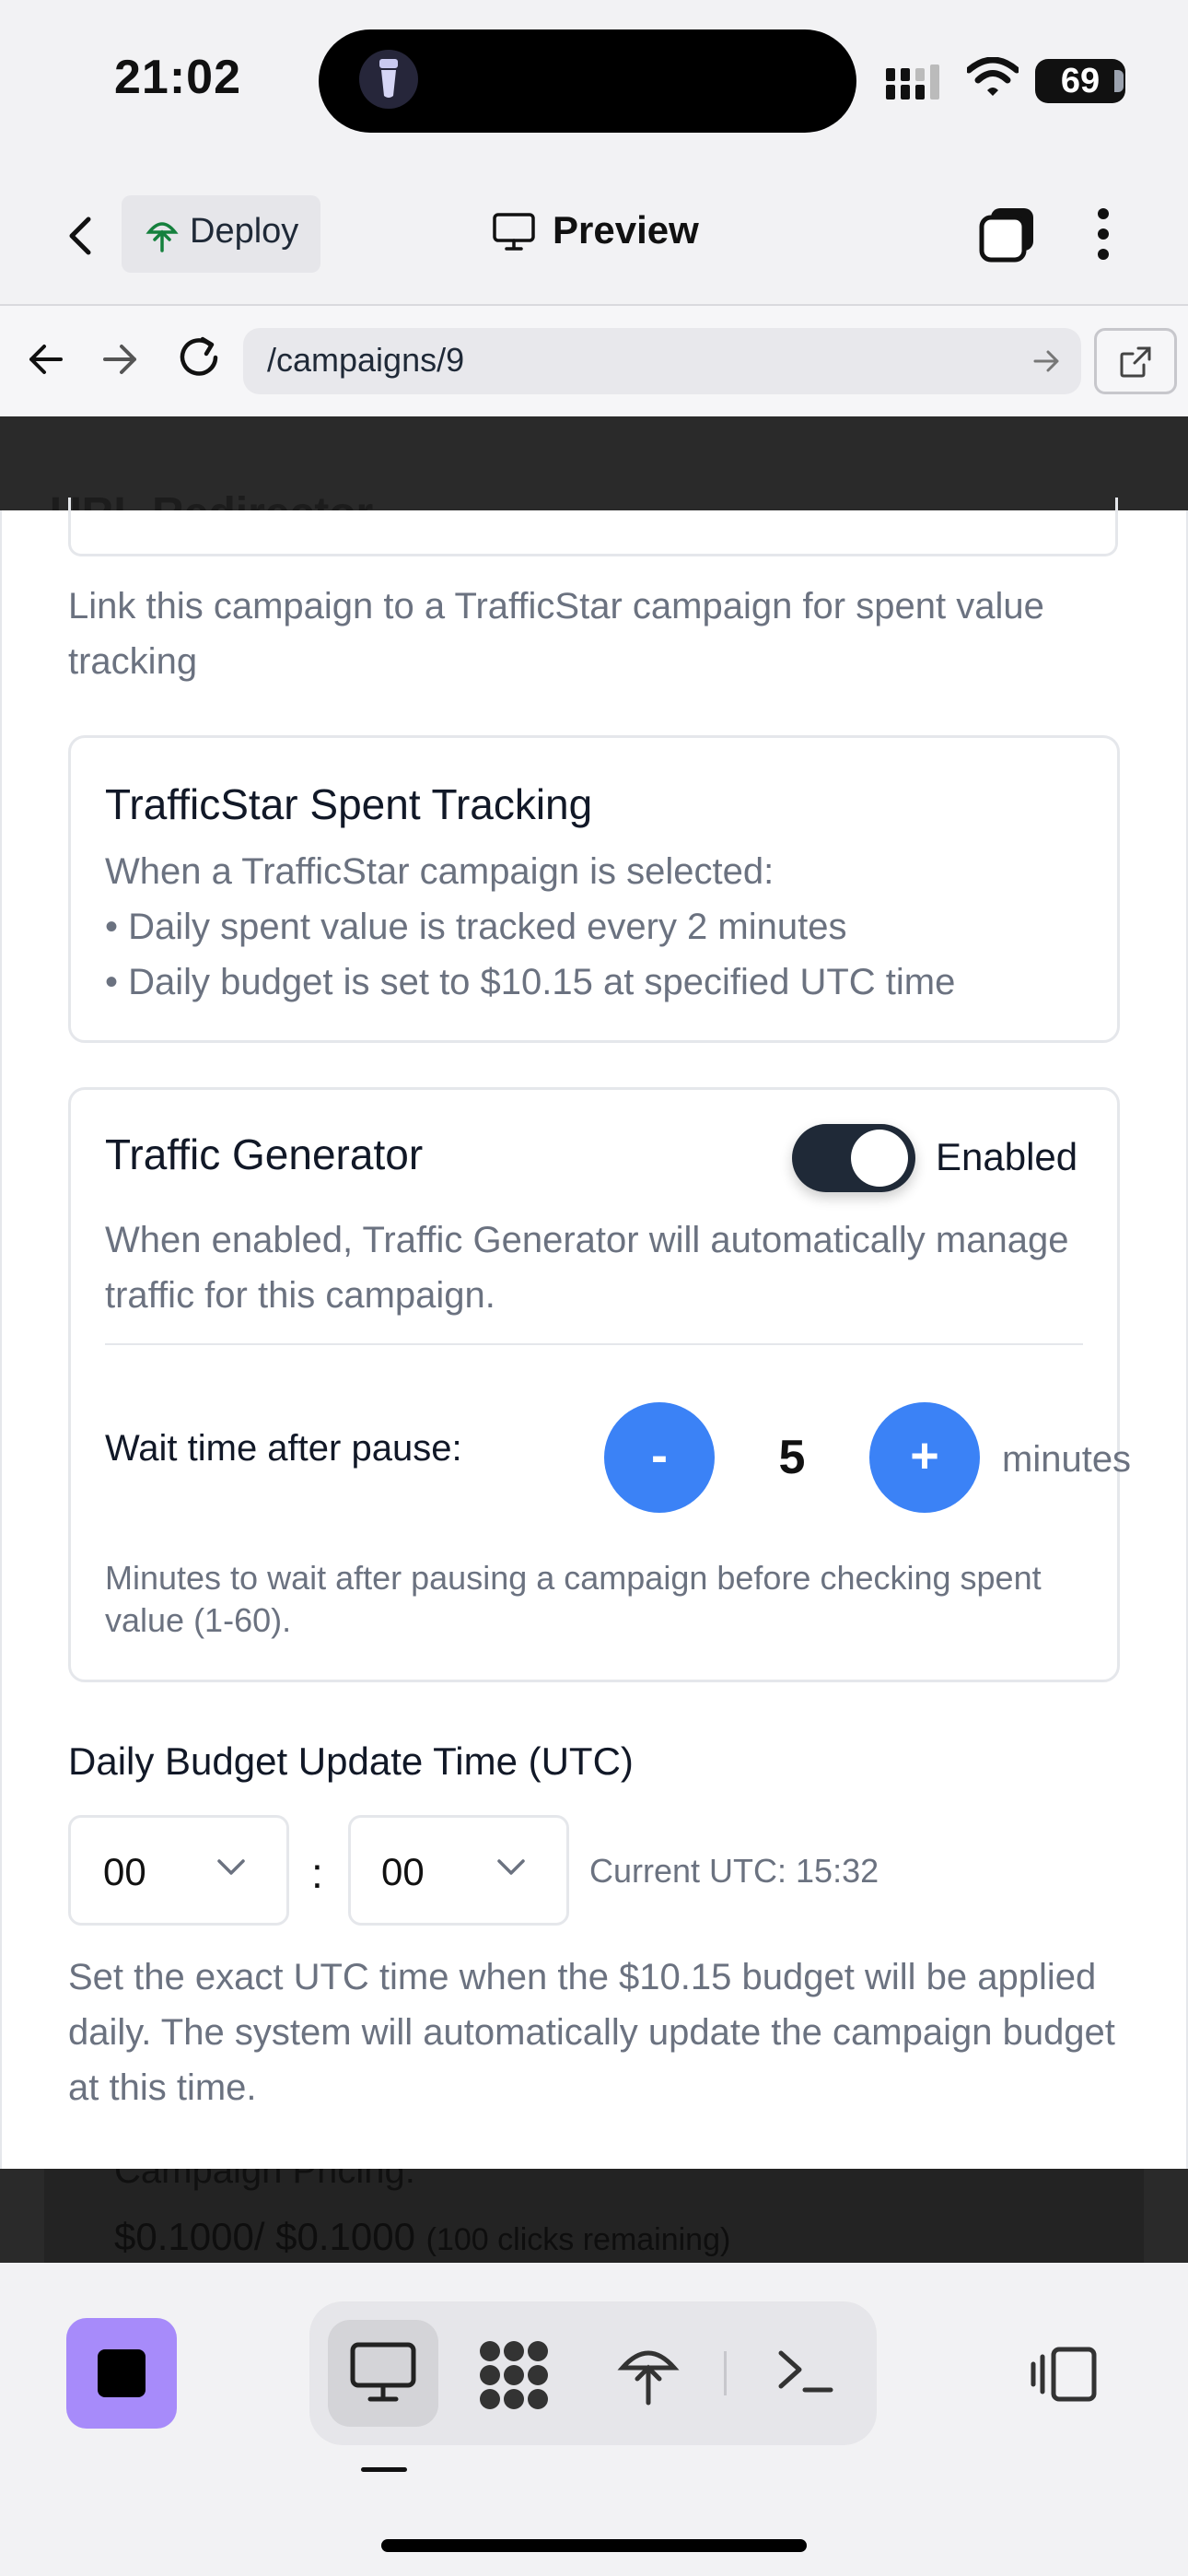  I want to click on arrow-right-icon, so click(120, 361).